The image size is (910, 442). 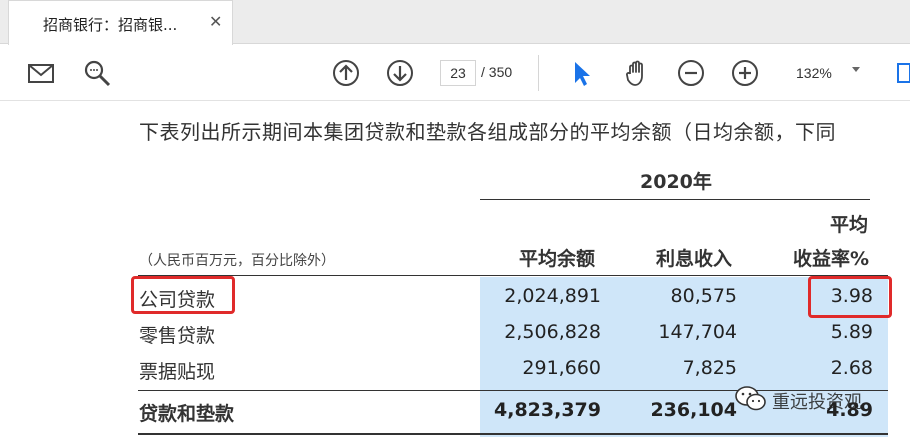 What do you see at coordinates (487, 132) in the screenshot?
I see `intro-paragraph: 下表列出所示期间本集团贷款和垫款各组成部分的平均余额（日均余额，下同` at bounding box center [487, 132].